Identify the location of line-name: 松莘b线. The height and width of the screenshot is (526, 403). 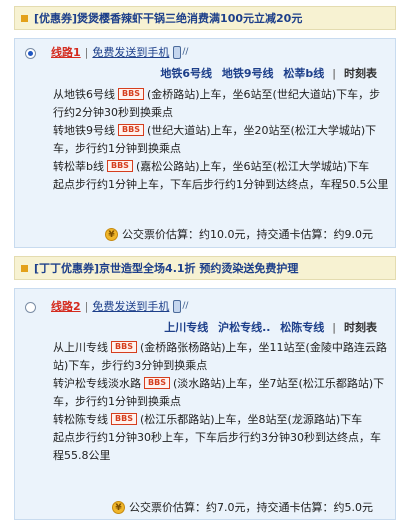
(303, 73).